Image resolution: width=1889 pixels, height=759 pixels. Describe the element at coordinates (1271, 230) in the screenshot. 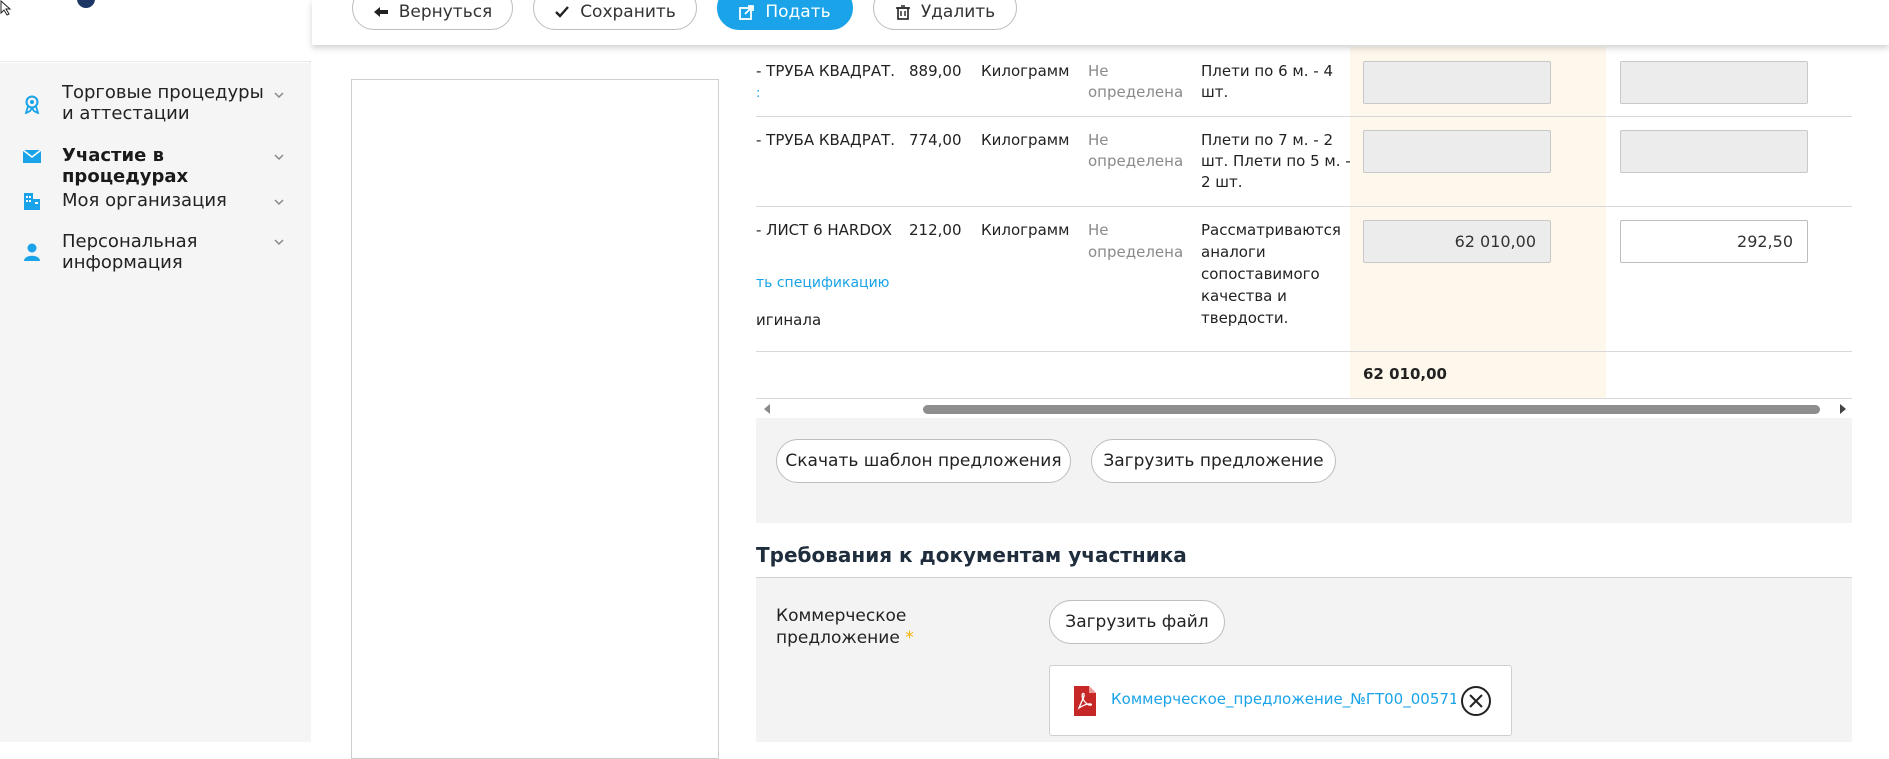

I see `item-note: Рассматриваются` at that location.